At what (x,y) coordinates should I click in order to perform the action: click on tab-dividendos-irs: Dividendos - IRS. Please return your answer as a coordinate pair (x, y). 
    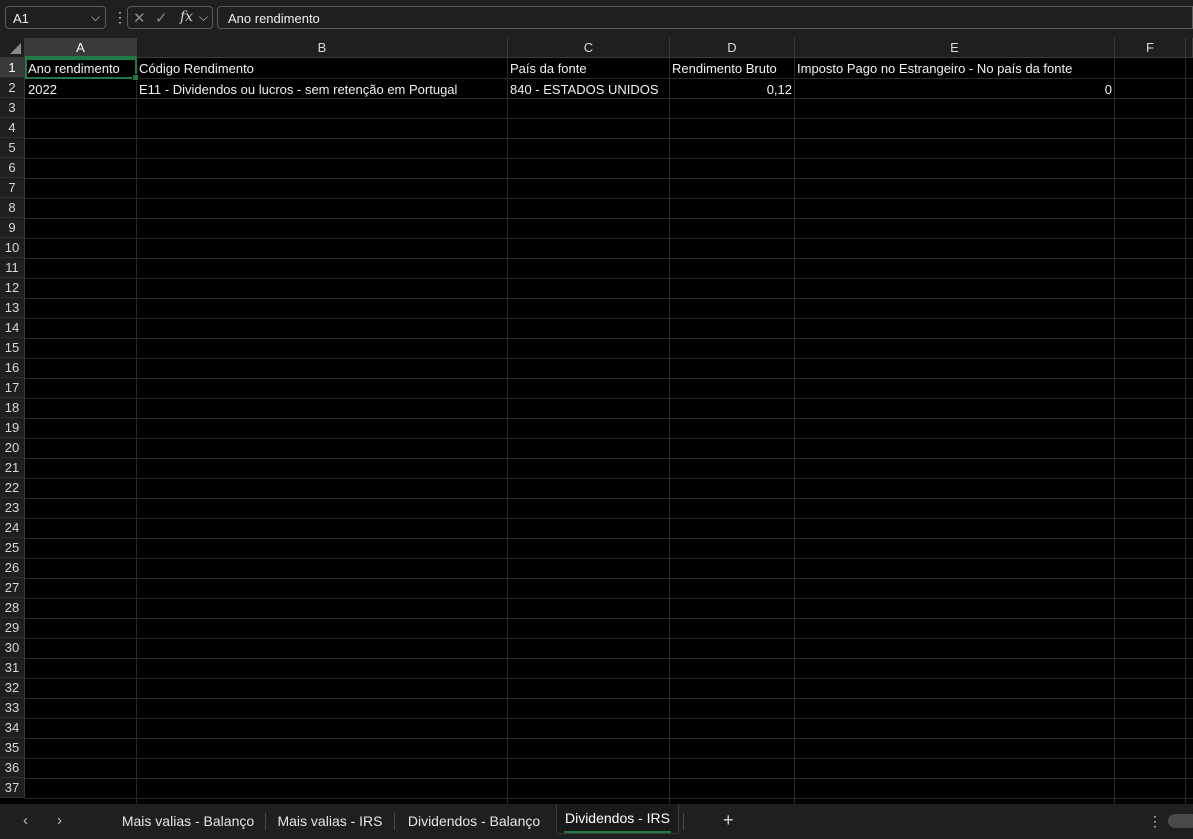
    Looking at the image, I should click on (617, 821).